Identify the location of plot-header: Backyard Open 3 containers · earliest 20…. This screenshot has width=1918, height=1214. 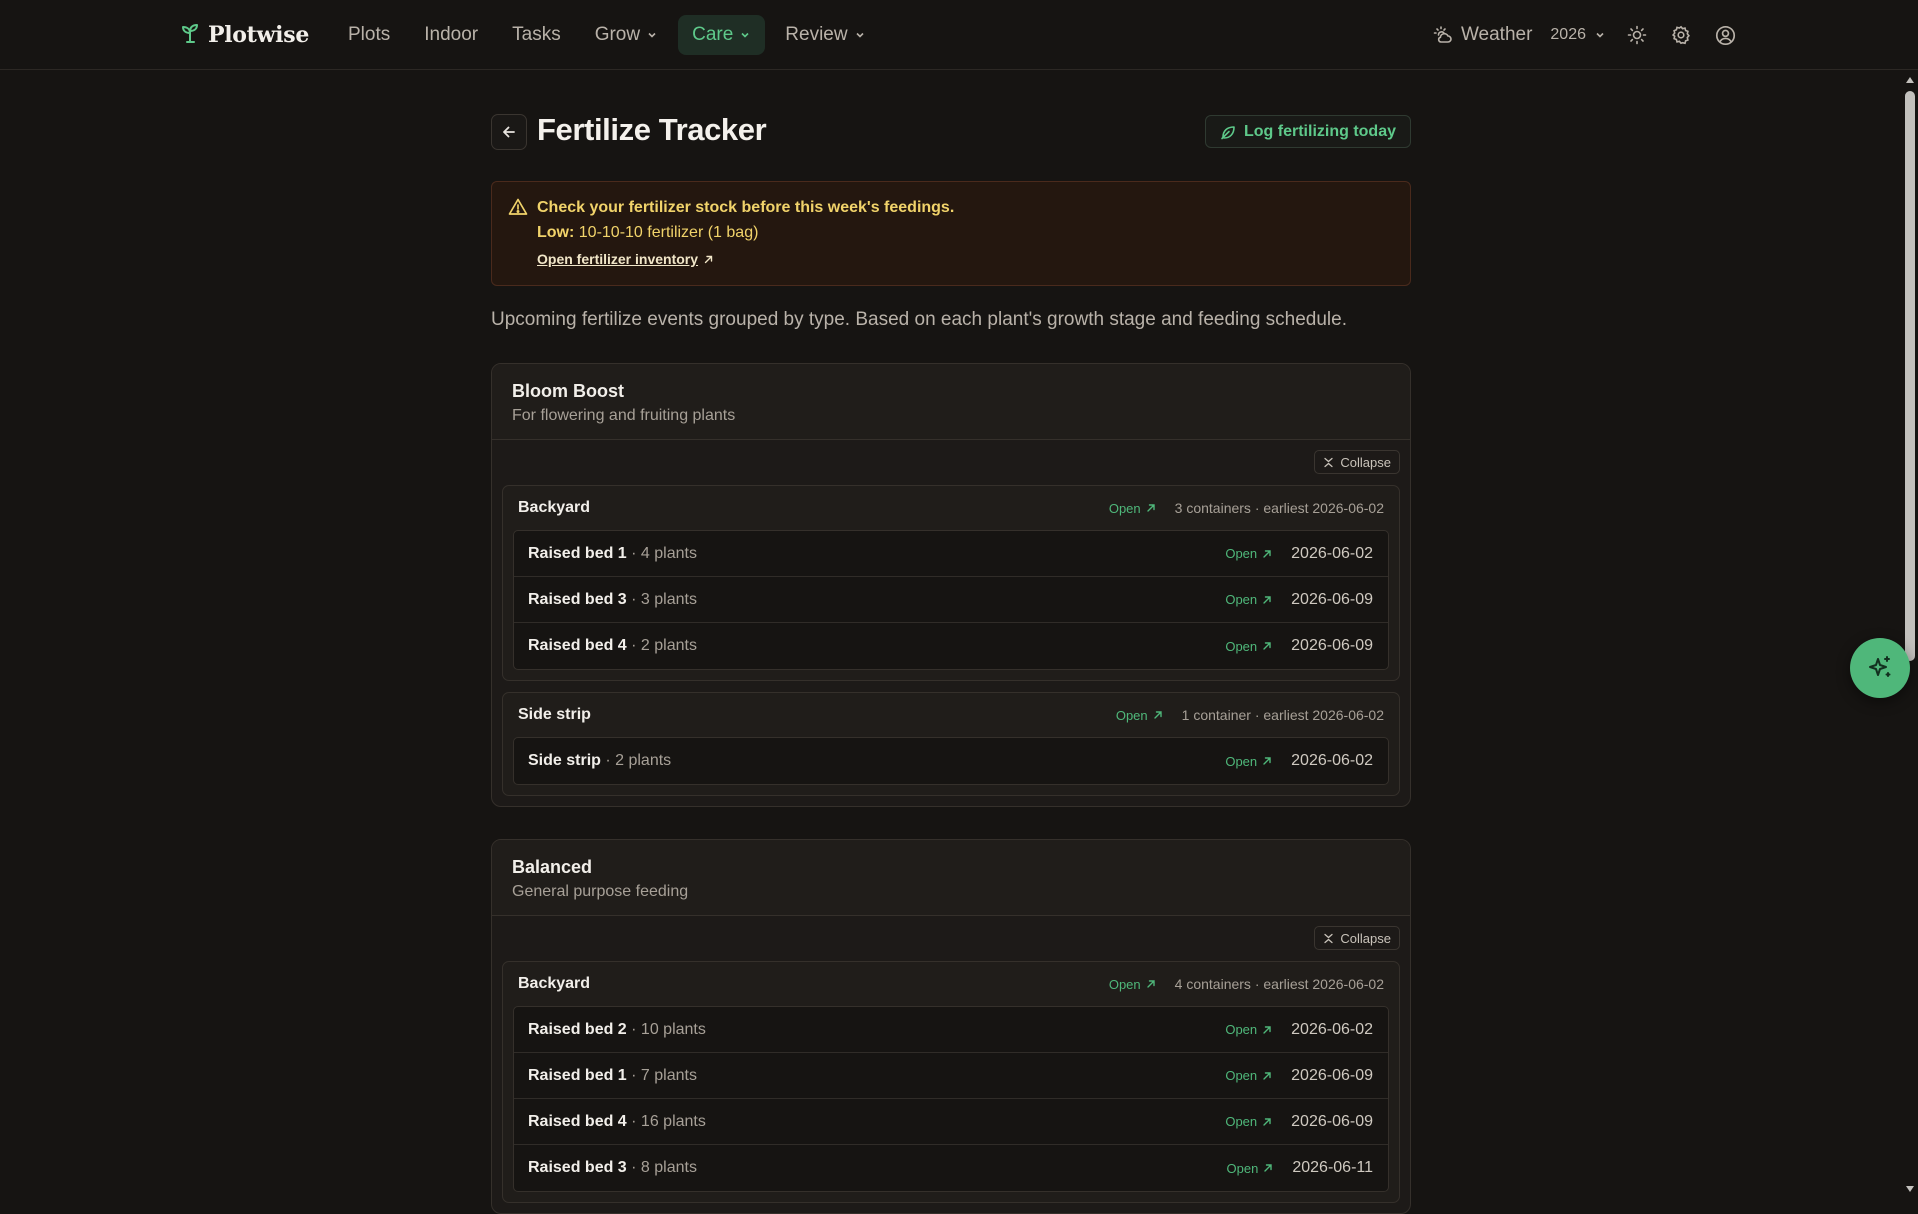
(951, 508).